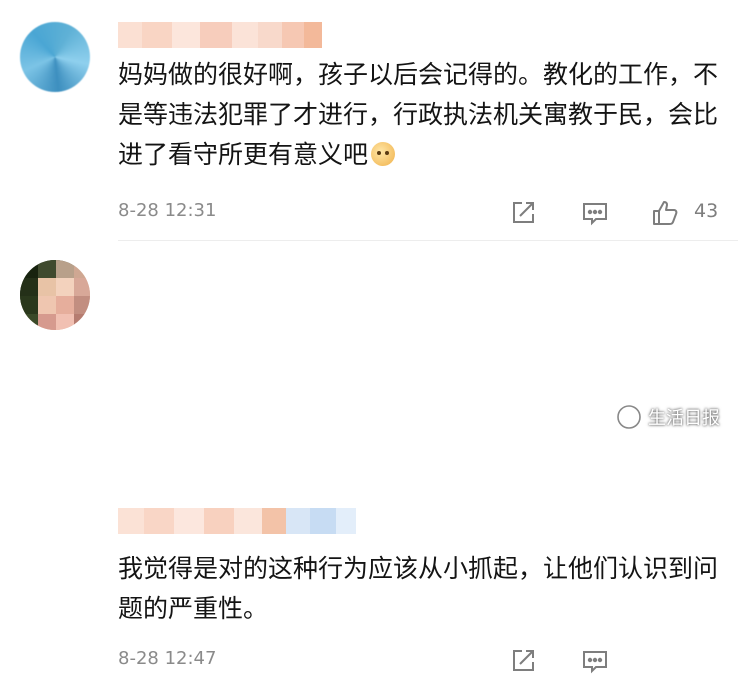 This screenshot has height=680, width=738. Describe the element at coordinates (428, 213) in the screenshot. I see `comment-meta: 8-28 12:31 43` at that location.